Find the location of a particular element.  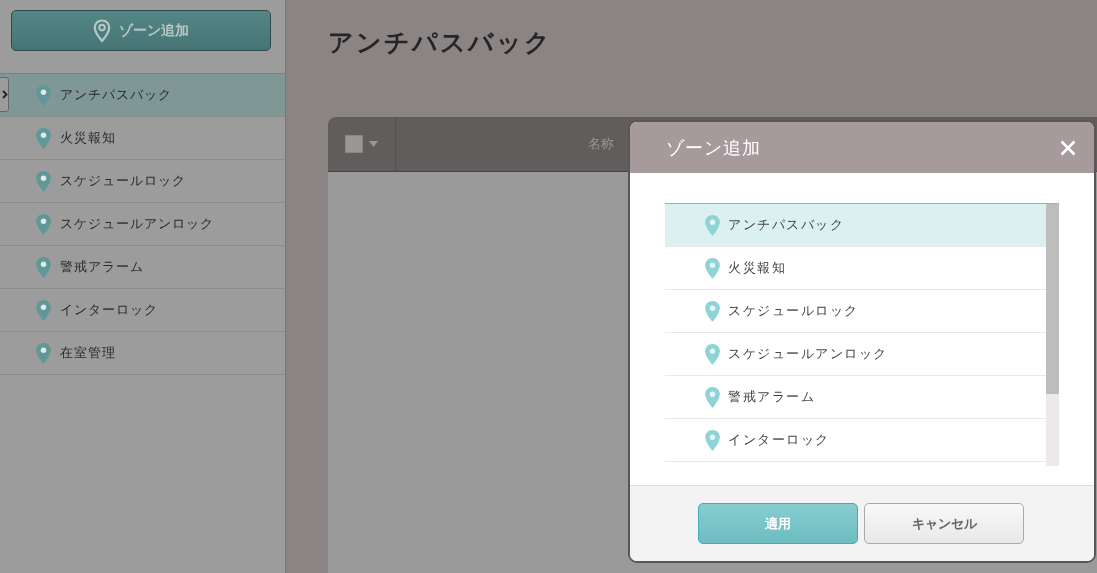

caret-down-icon is located at coordinates (373, 144).